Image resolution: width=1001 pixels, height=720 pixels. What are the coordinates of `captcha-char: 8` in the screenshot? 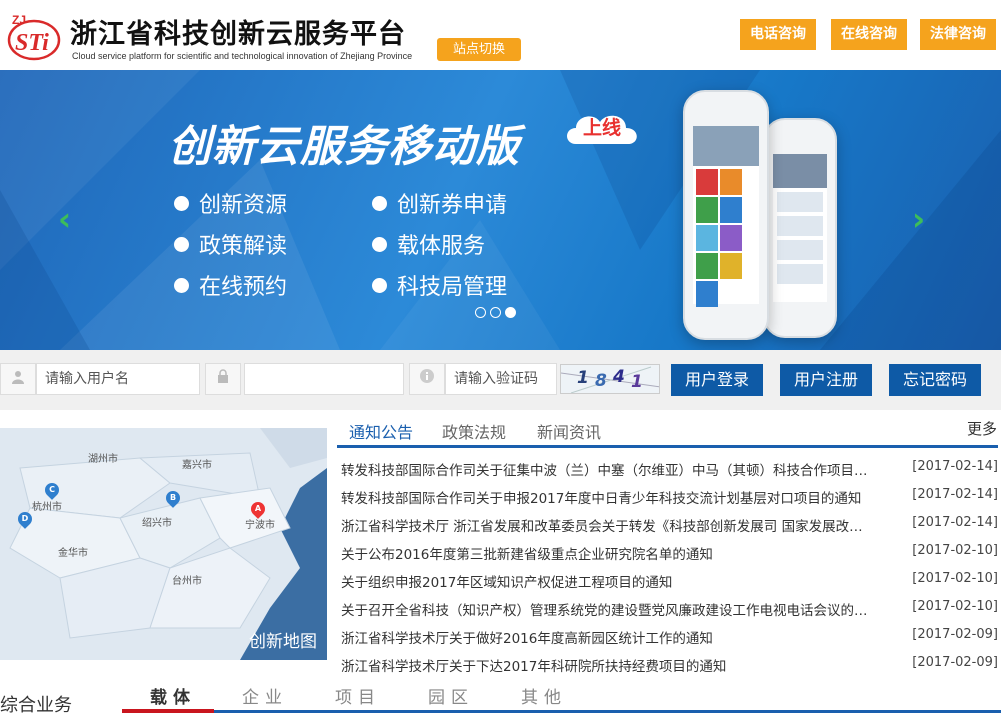 It's located at (601, 381).